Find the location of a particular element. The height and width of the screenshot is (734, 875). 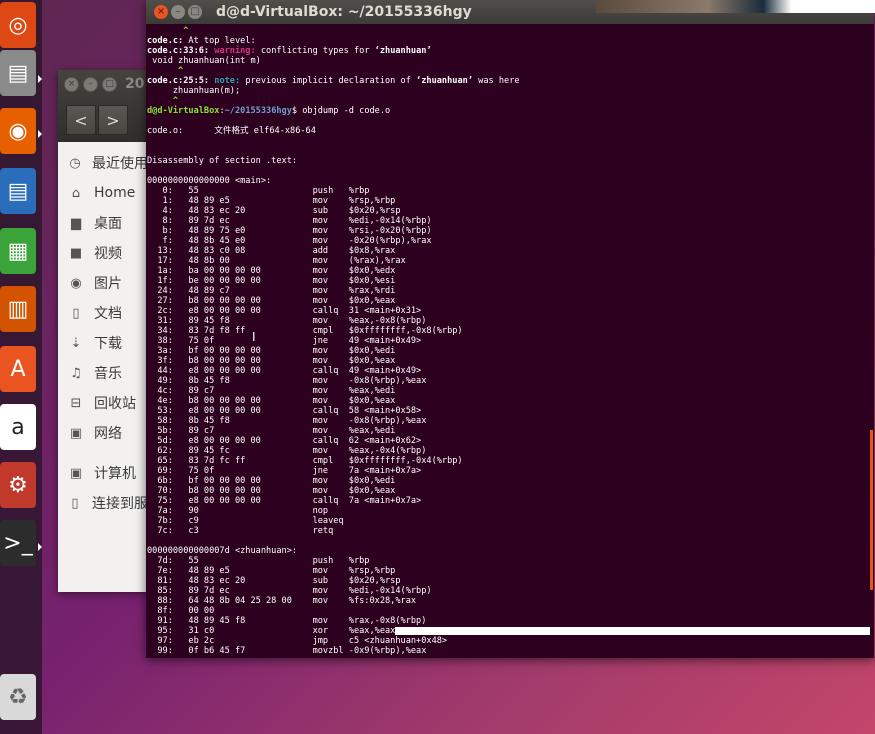

software-center-icon: A is located at coordinates (18, 369).